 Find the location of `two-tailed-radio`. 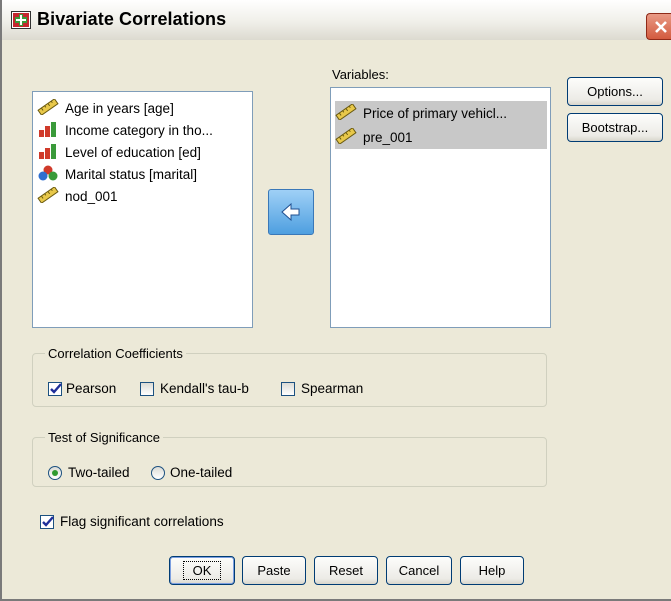

two-tailed-radio is located at coordinates (55, 473).